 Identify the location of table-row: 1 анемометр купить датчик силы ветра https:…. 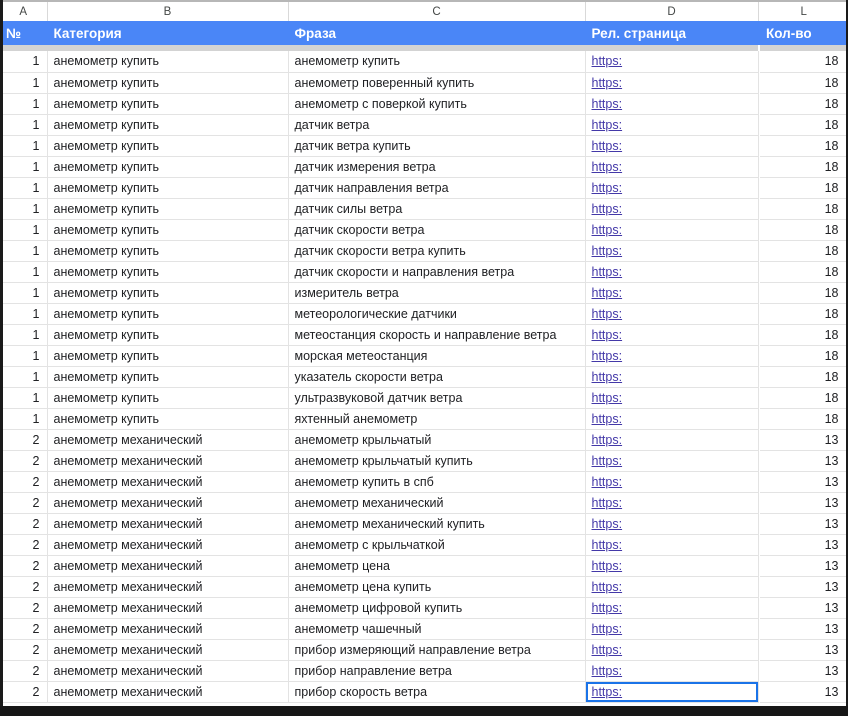
(424, 209).